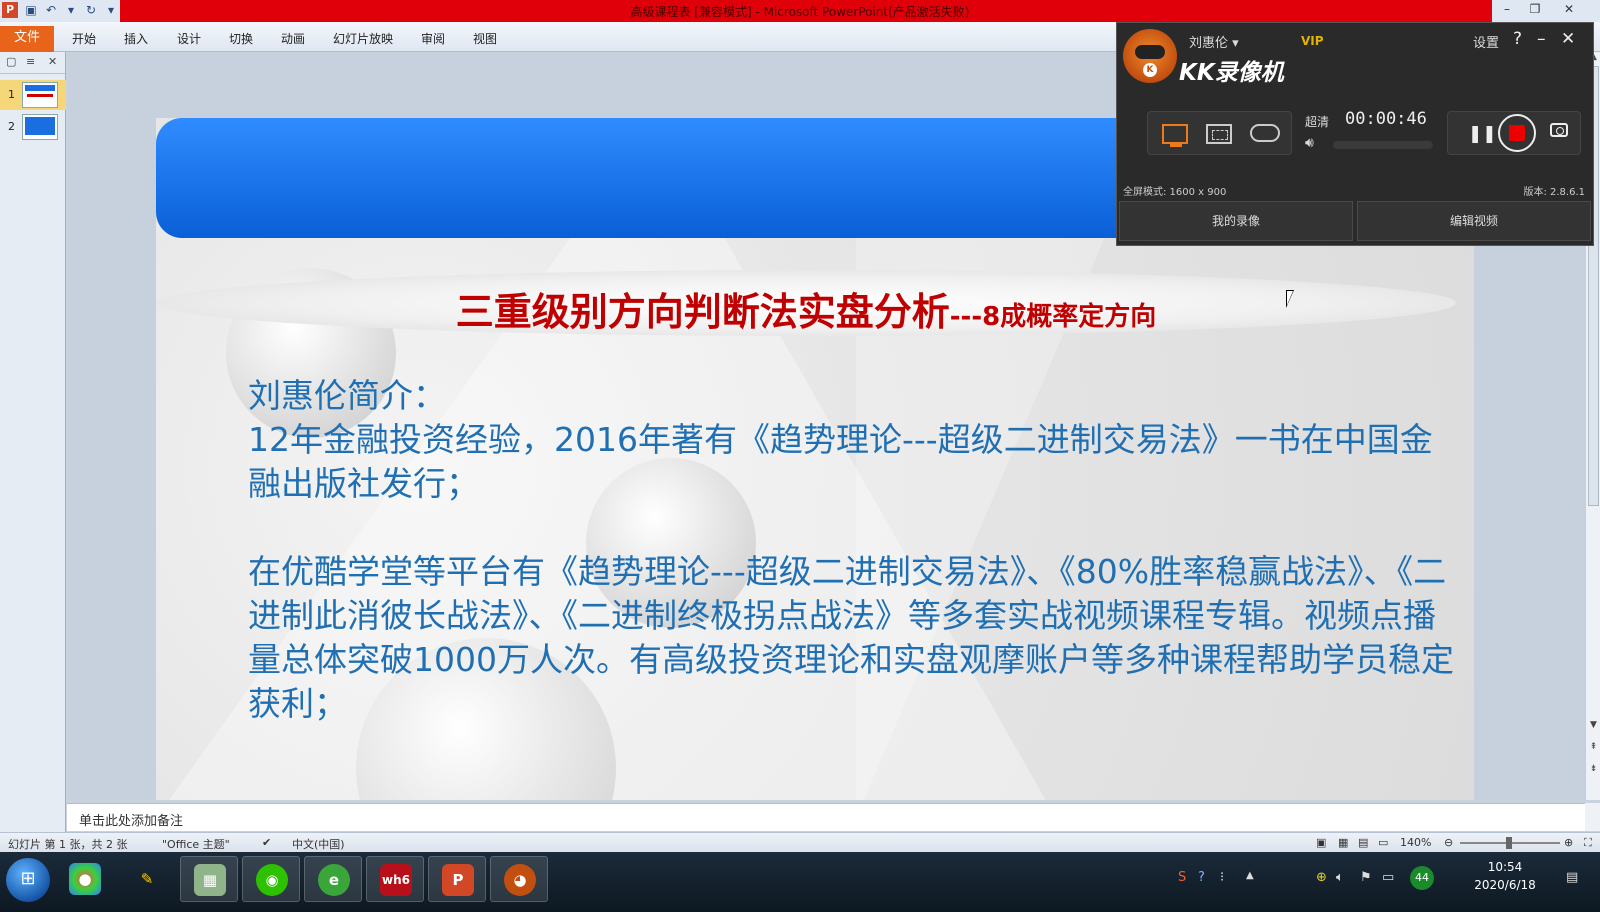 The width and height of the screenshot is (1600, 912). I want to click on zoom-level: 140%, so click(1415, 842).